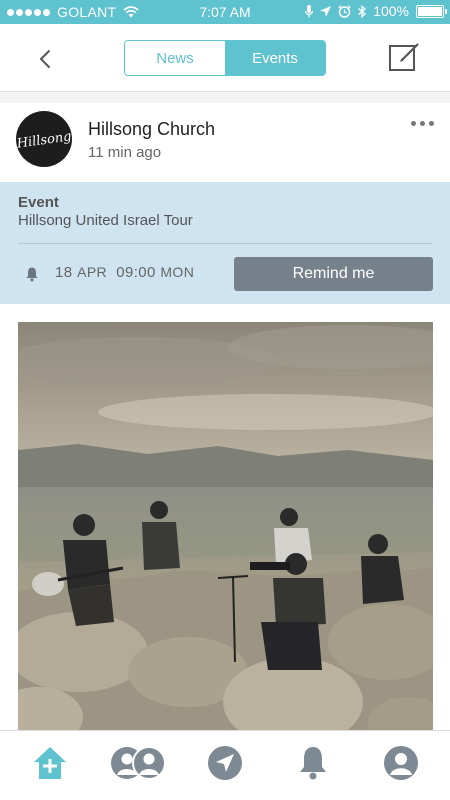  I want to click on groups-icon, so click(138, 763).